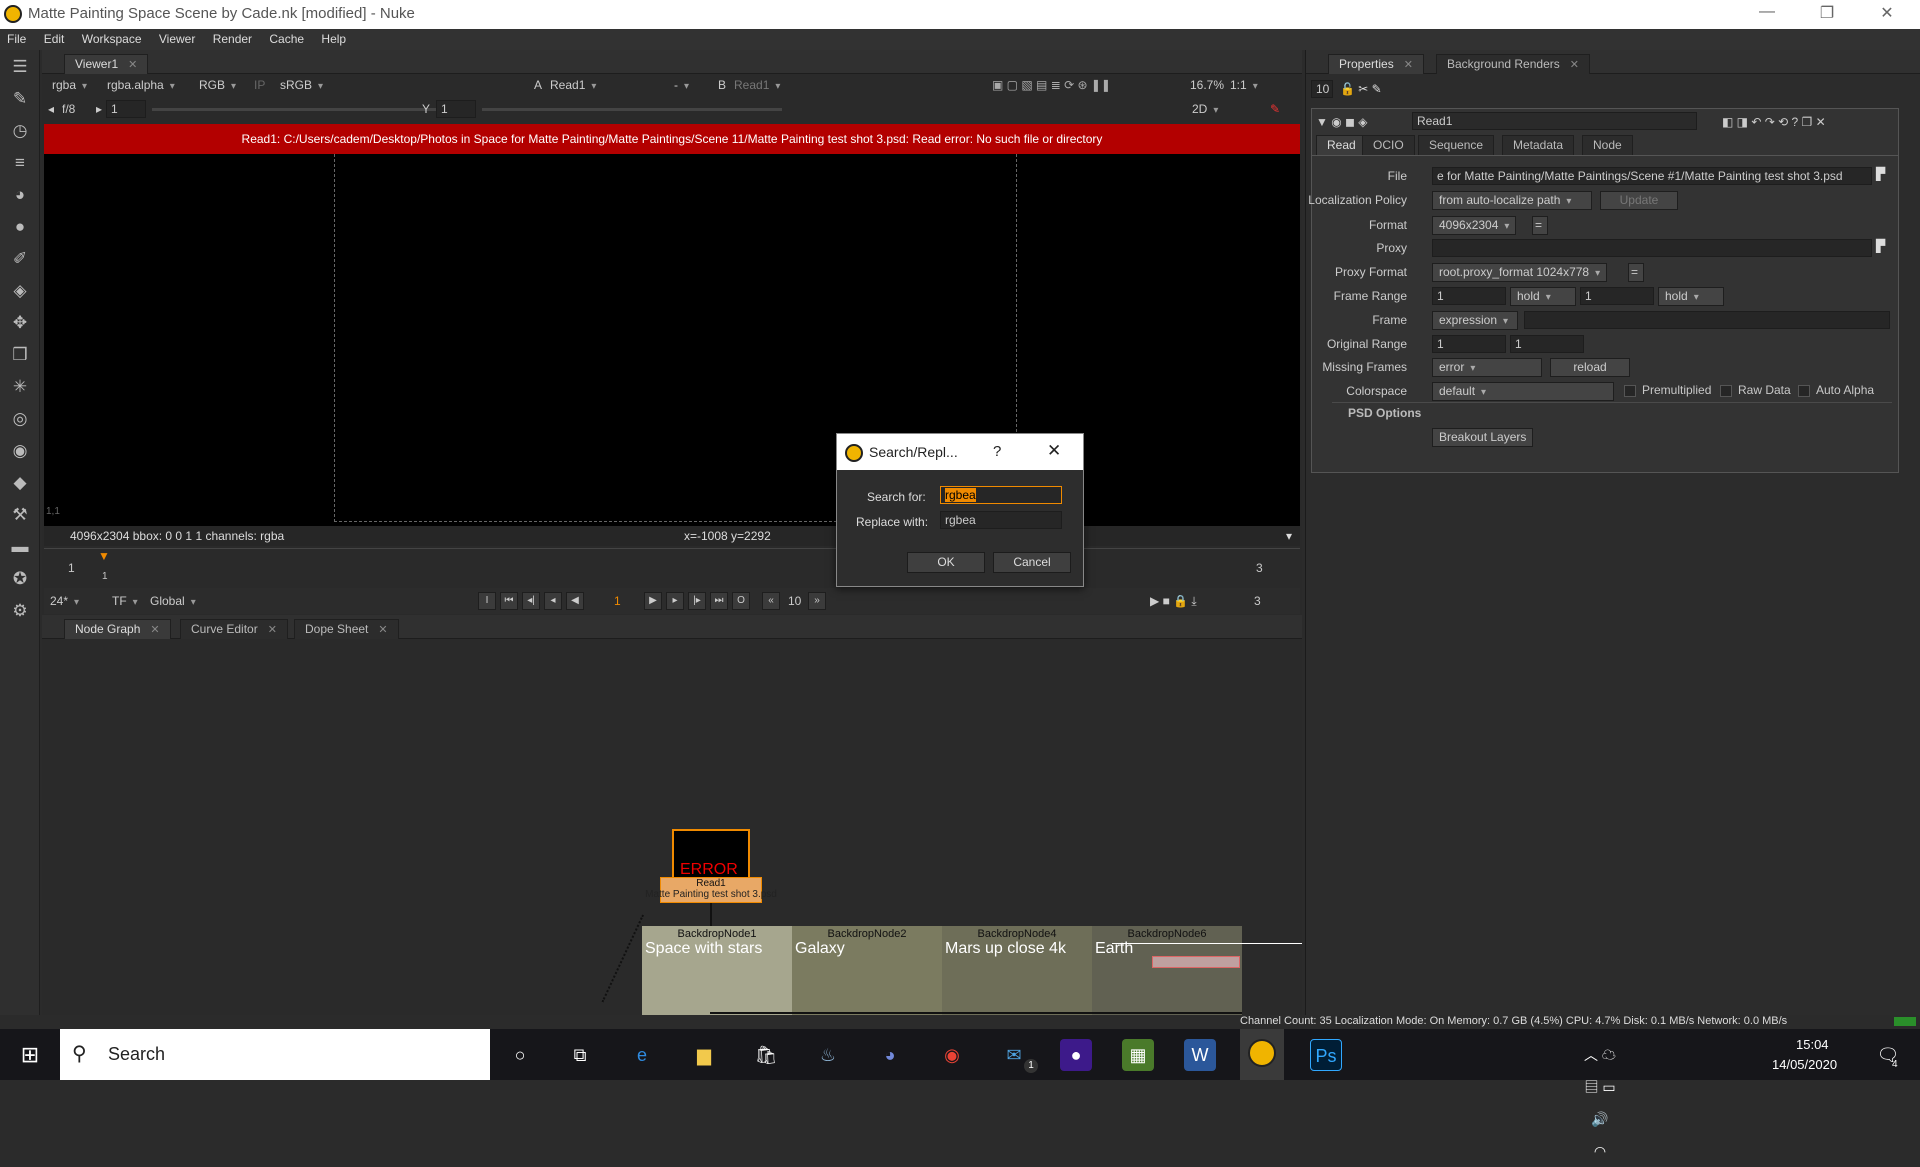 The width and height of the screenshot is (1920, 1167). What do you see at coordinates (177, 37) in the screenshot?
I see `menu-viewer: Viewer` at bounding box center [177, 37].